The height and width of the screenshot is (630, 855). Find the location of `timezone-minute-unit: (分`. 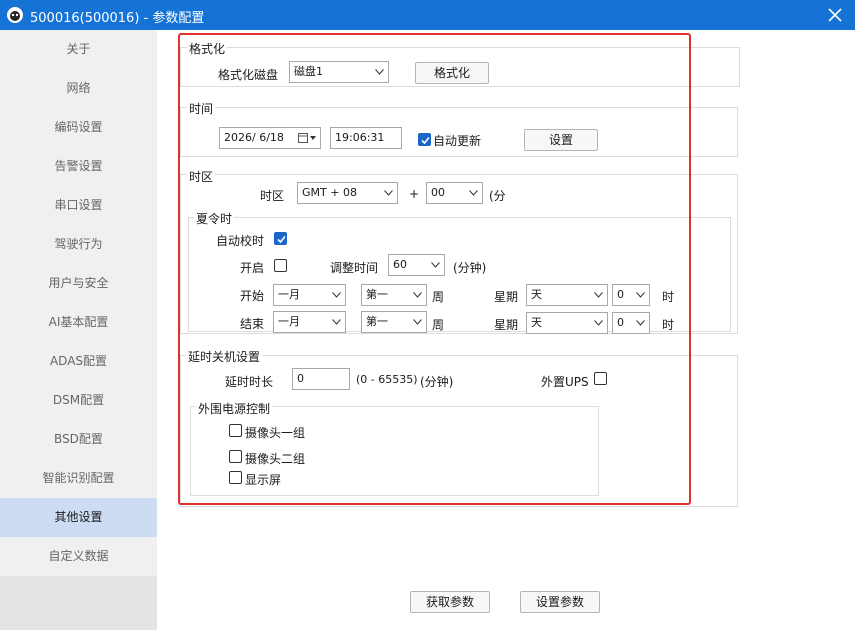

timezone-minute-unit: (分 is located at coordinates (497, 196).